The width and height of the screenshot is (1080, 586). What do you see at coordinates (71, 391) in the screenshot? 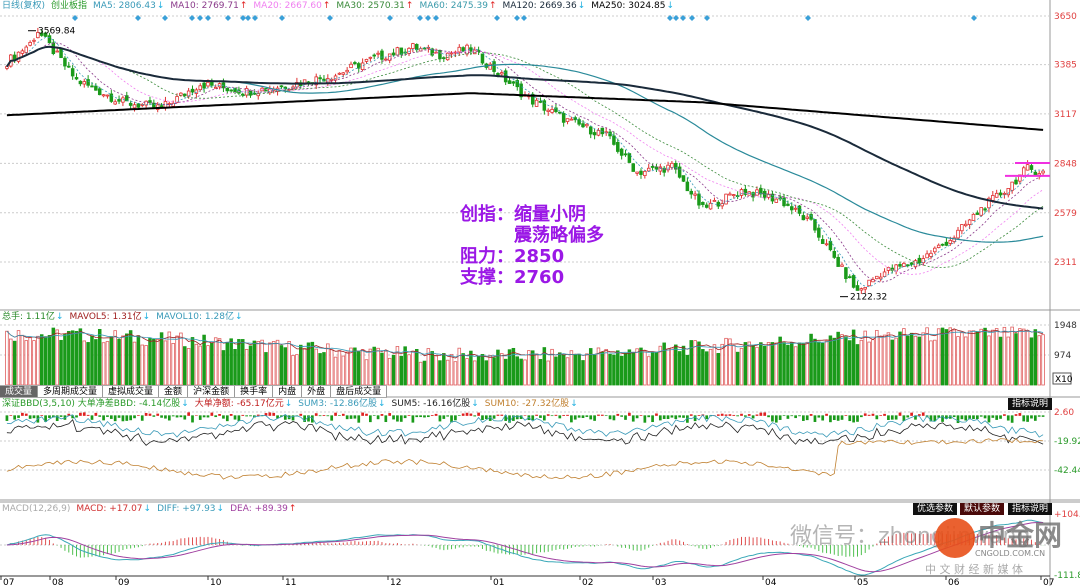
I see `tab-1: 多周期成交量` at bounding box center [71, 391].